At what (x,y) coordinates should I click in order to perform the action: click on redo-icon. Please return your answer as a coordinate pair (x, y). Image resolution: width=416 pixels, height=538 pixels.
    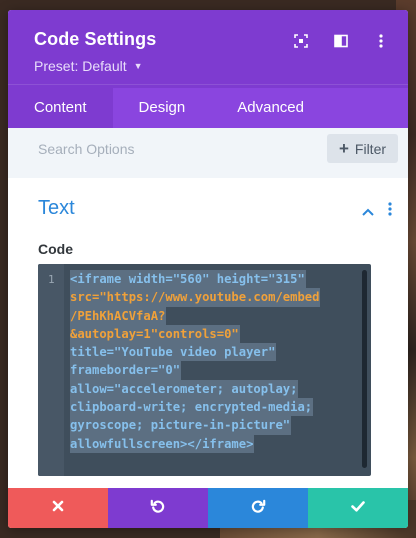
    Looking at the image, I should click on (258, 508).